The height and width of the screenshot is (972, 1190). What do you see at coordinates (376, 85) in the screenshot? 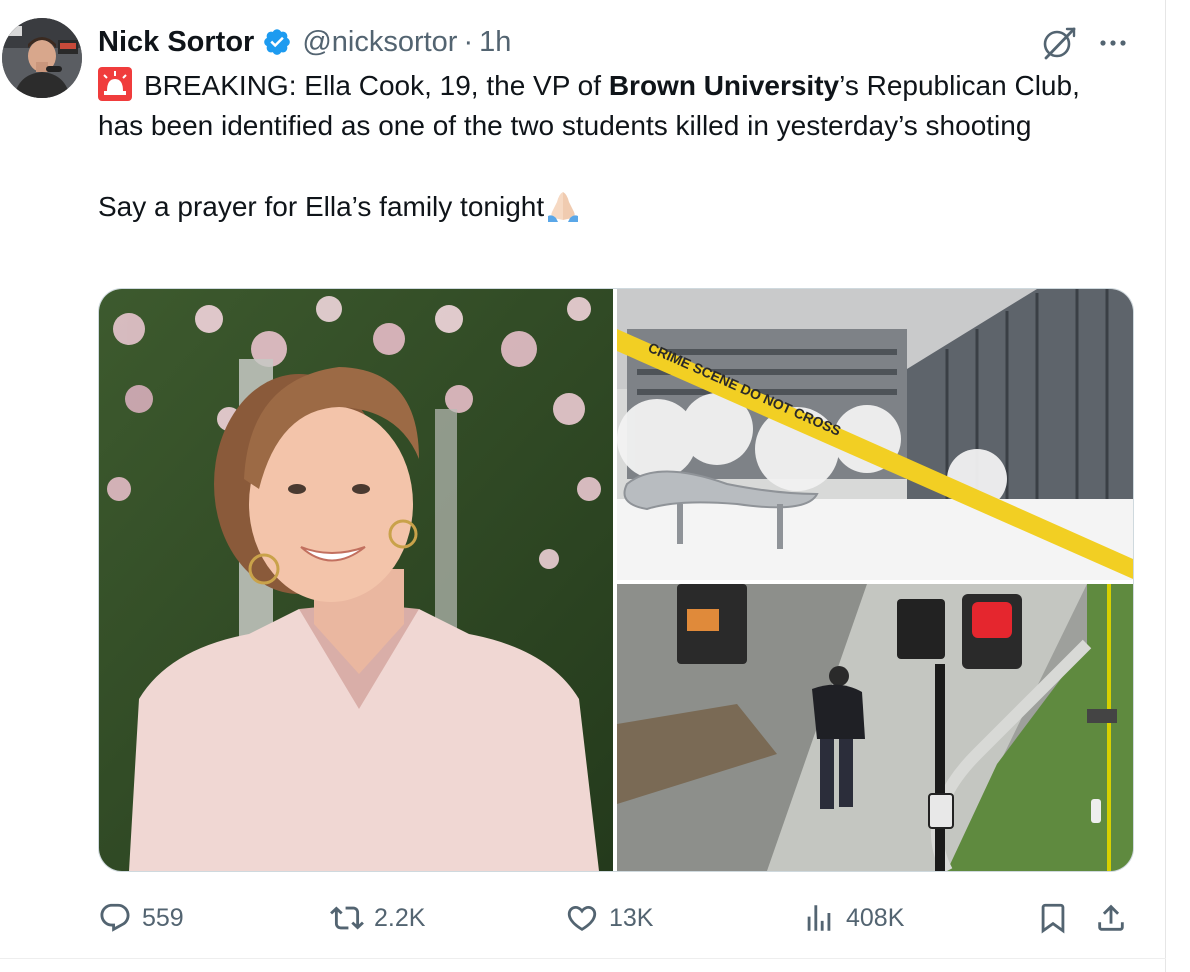
I see `tweet-text-prefix: BREAKING: Ella Cook, 19, the VP of` at bounding box center [376, 85].